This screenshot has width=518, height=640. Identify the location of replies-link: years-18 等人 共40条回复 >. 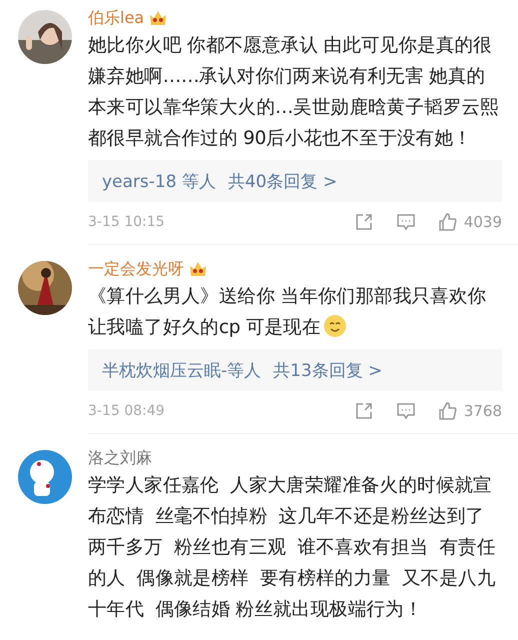
(295, 181).